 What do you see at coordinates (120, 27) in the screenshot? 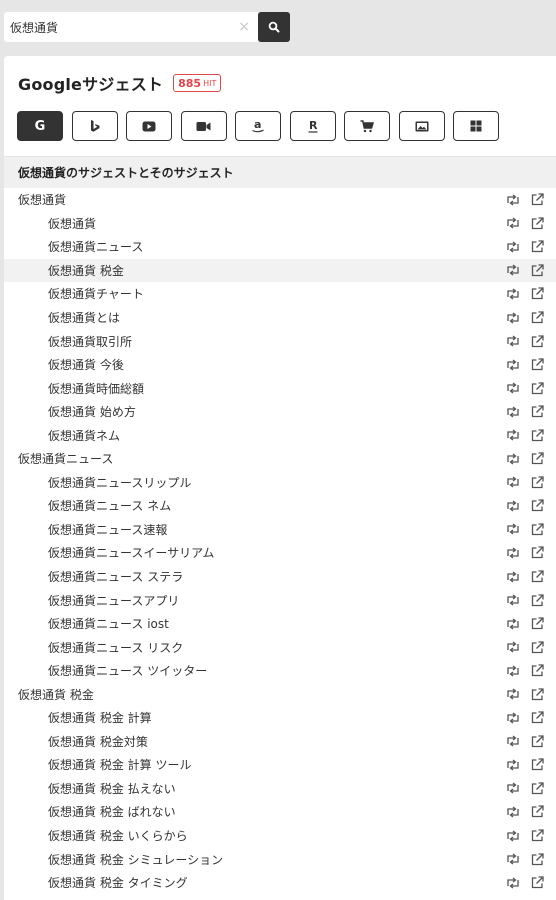
I see `search-input` at bounding box center [120, 27].